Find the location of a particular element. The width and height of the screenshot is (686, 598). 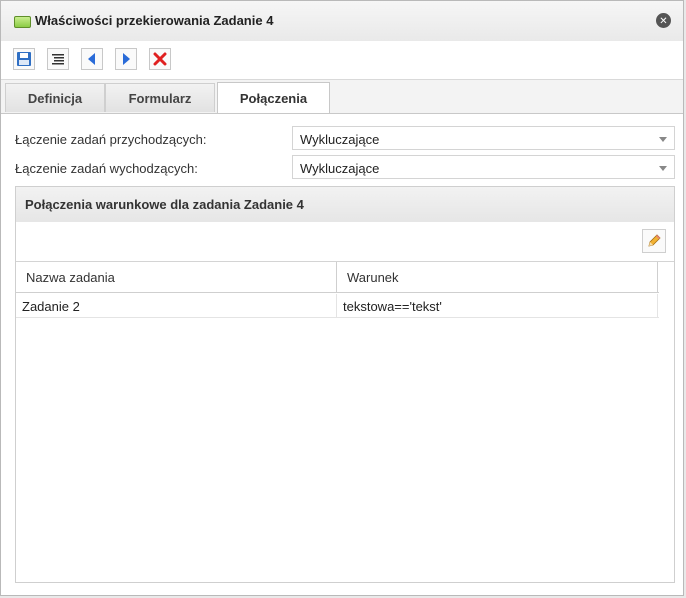

arrow-left-icon is located at coordinates (91, 59).